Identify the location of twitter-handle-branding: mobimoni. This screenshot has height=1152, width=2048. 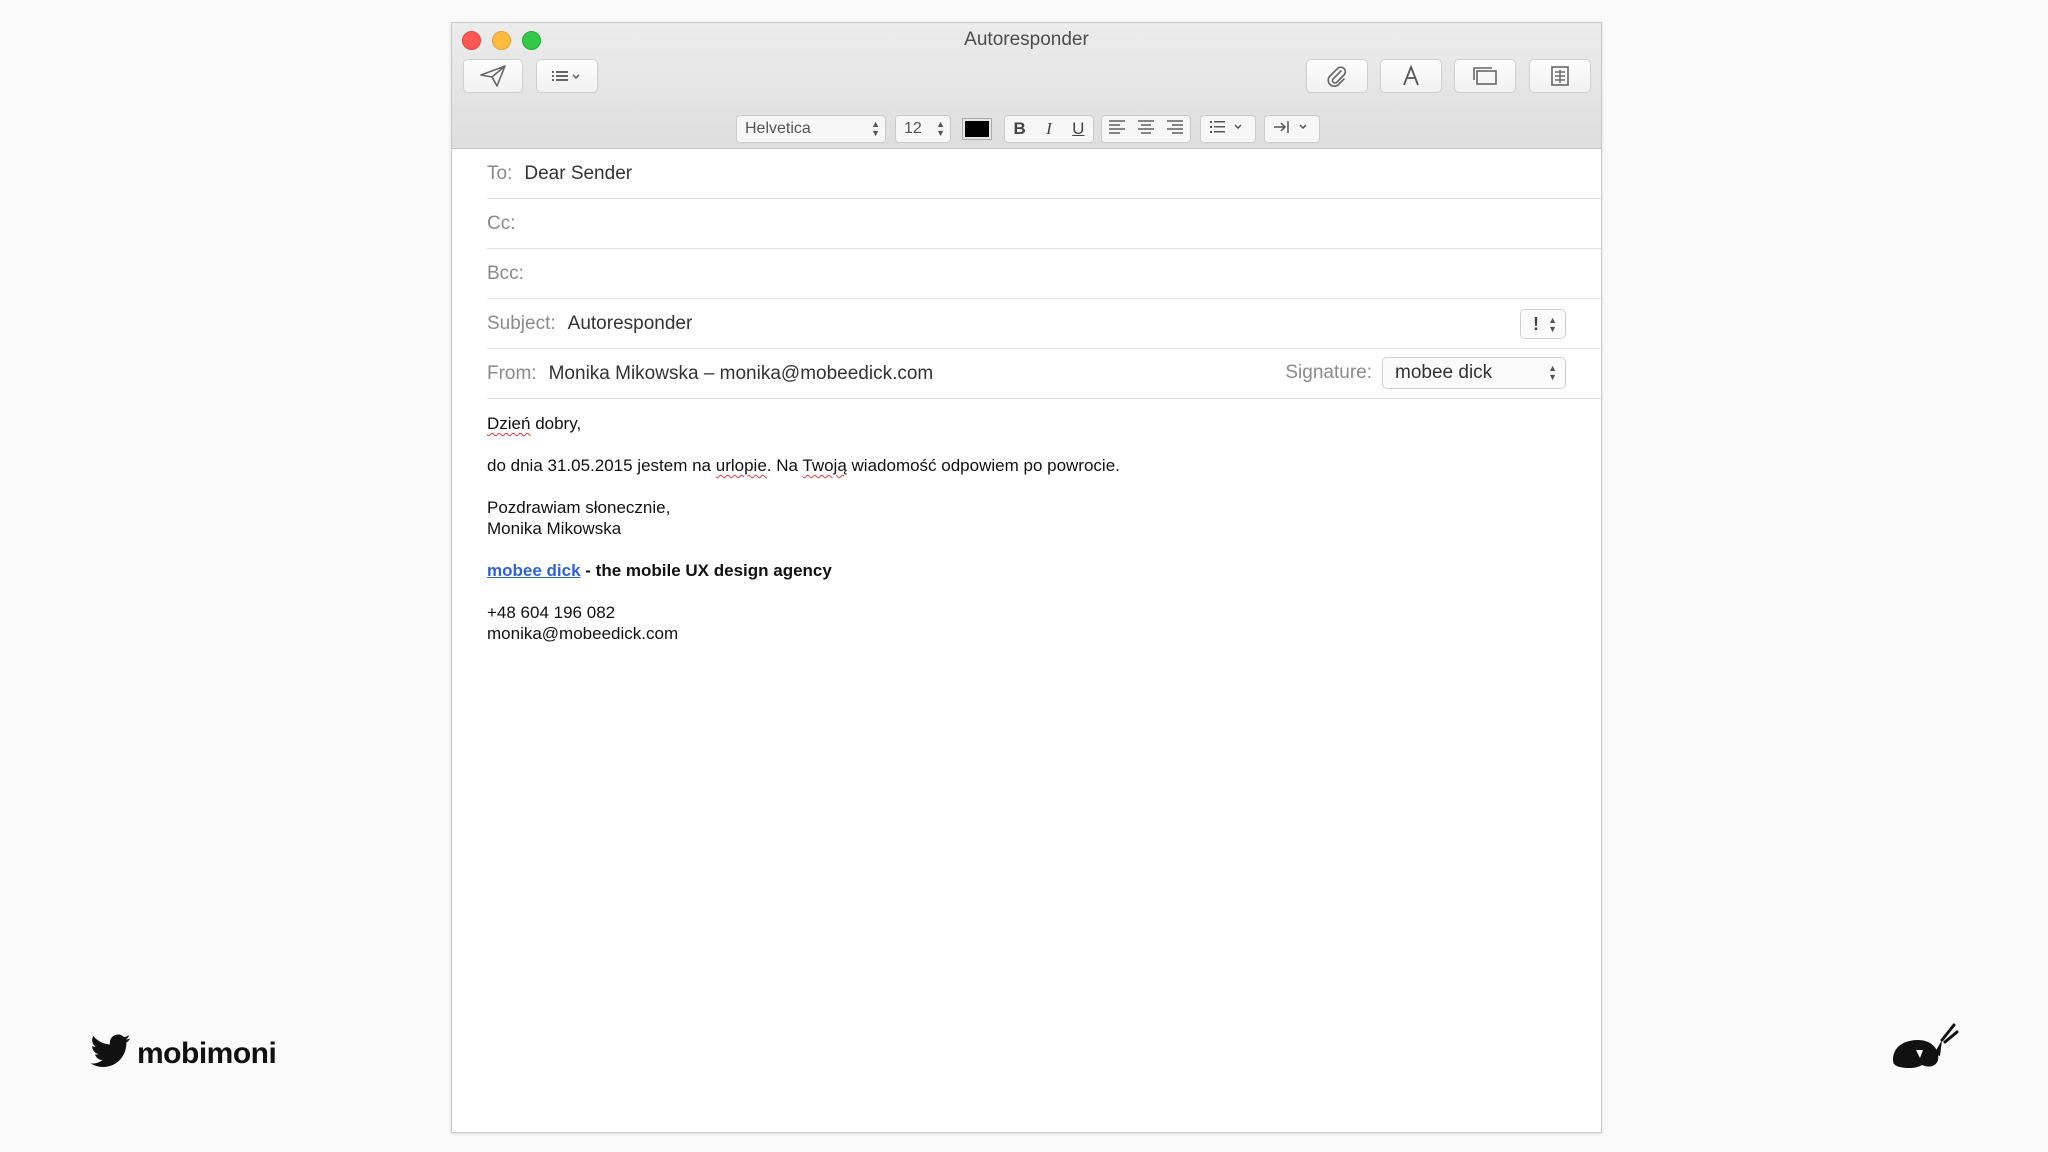
(183, 1053).